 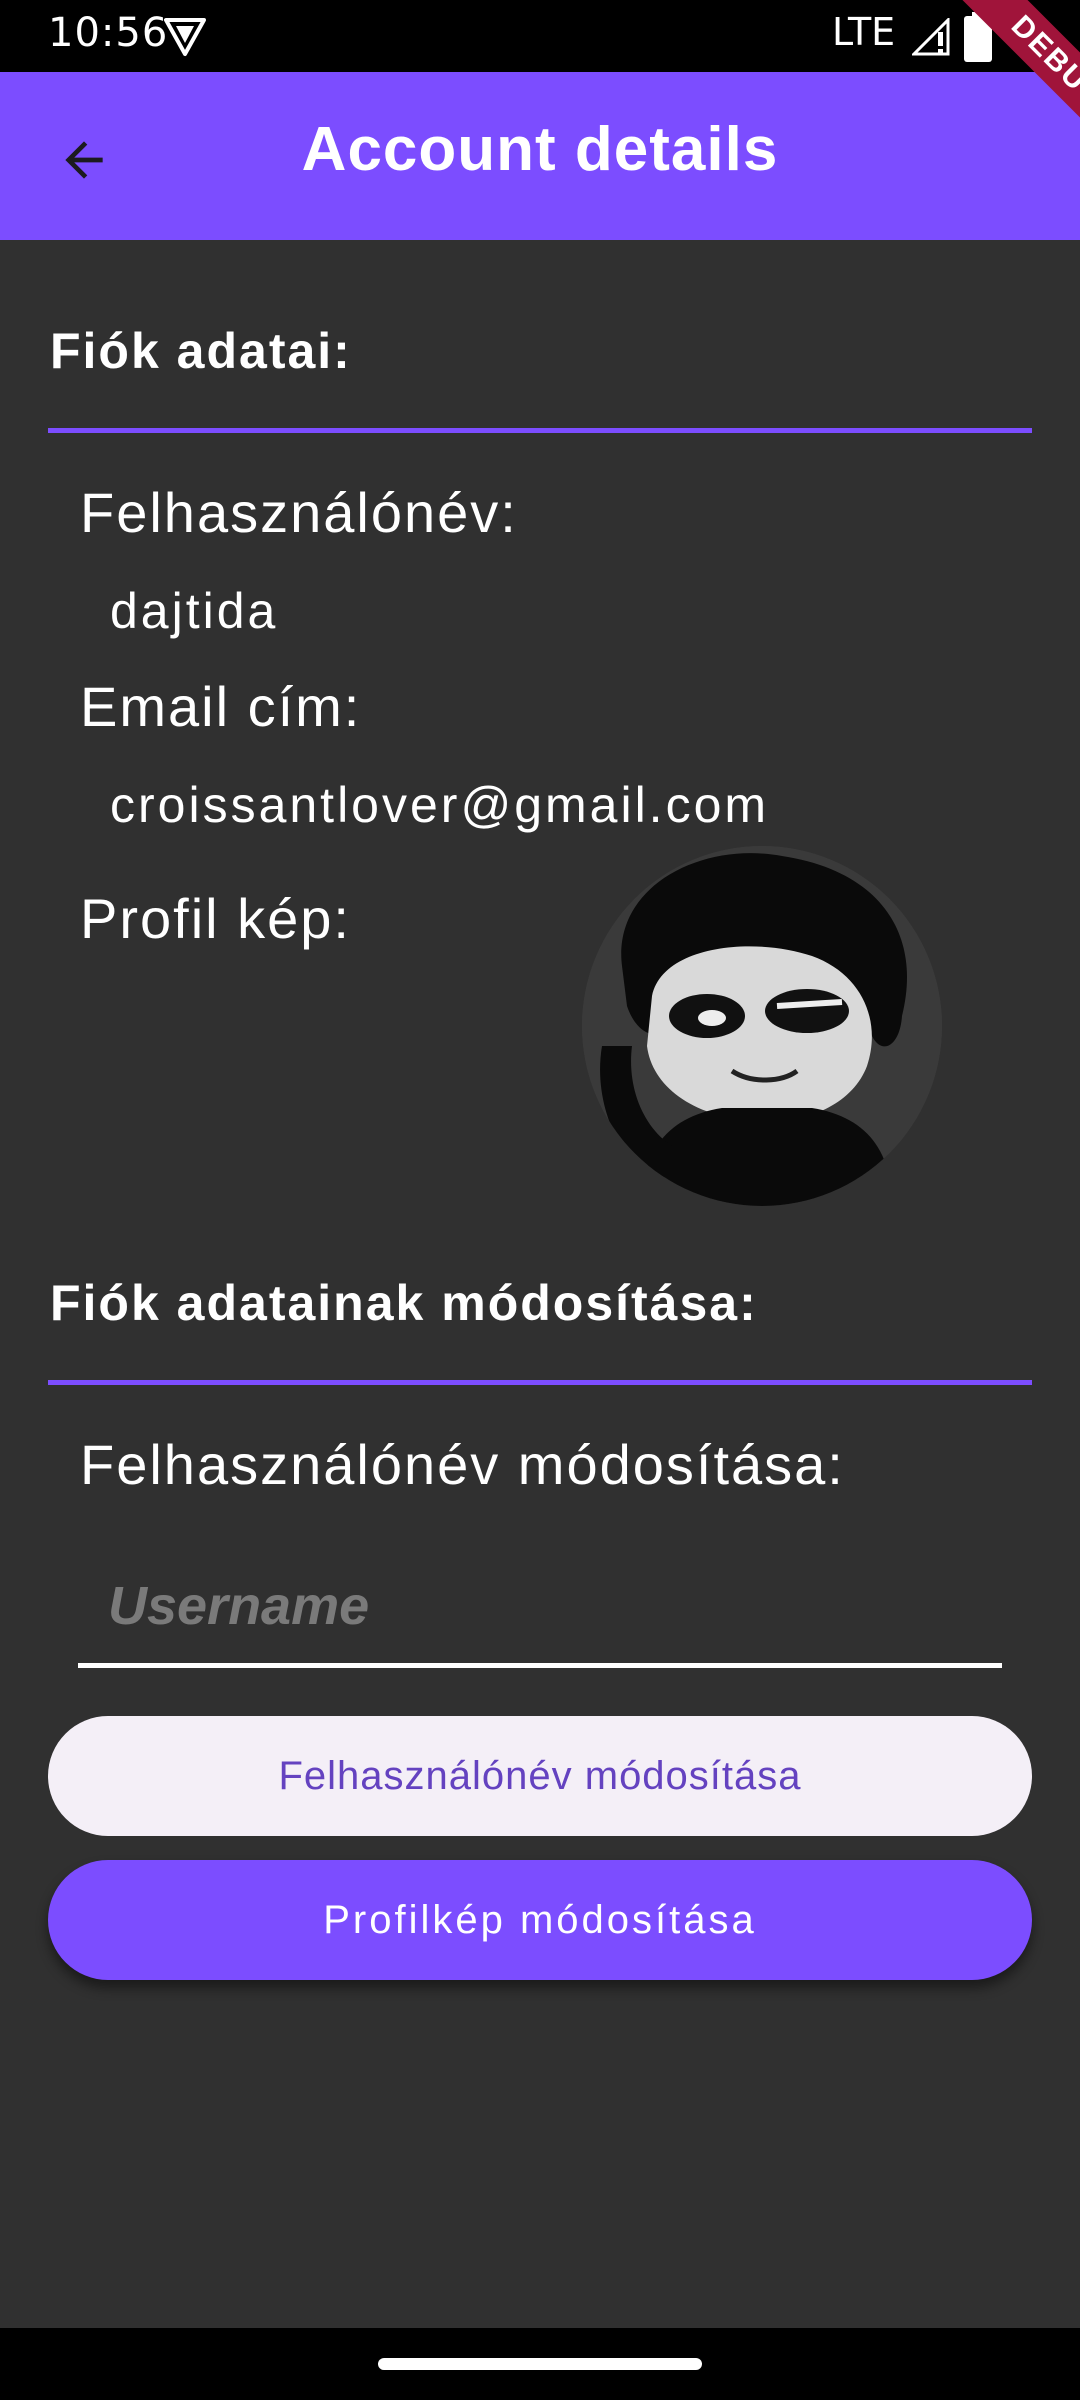 I want to click on avatar-label: Profil kép:, so click(x=215, y=918).